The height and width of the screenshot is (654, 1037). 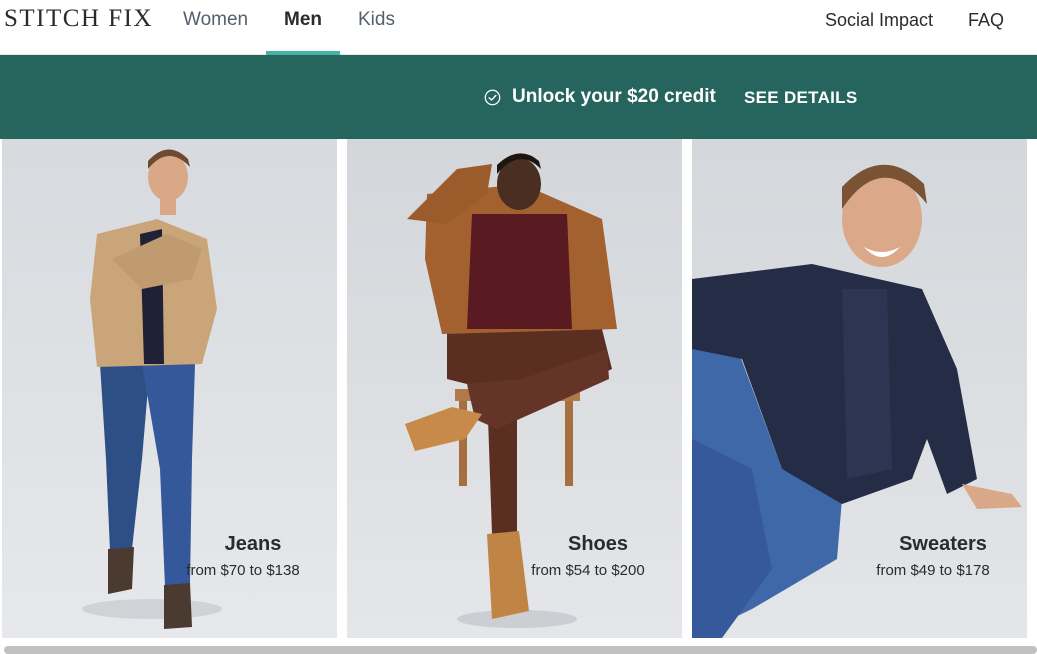 I want to click on promo-banner: Unlock your $20 credit SEE DETAILS, so click(x=518, y=97).